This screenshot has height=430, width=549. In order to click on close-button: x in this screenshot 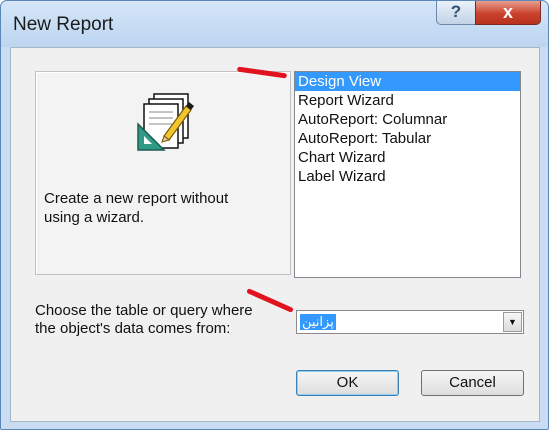, I will do `click(508, 13)`.